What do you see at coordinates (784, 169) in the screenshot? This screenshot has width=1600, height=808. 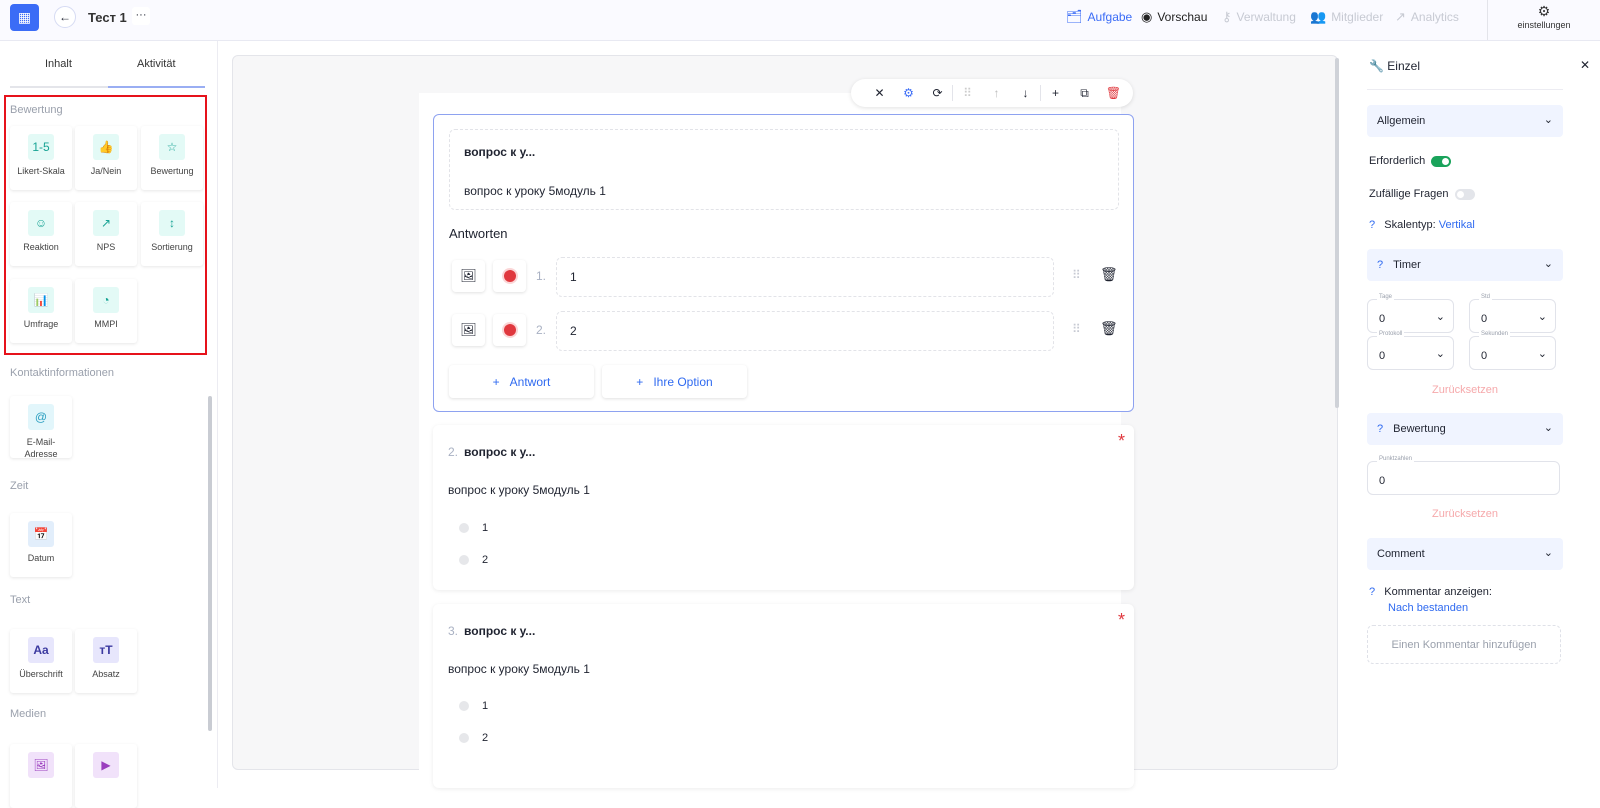 I see `question-text-box: вопрос к у... вопрос к уроку 5модуль 1` at bounding box center [784, 169].